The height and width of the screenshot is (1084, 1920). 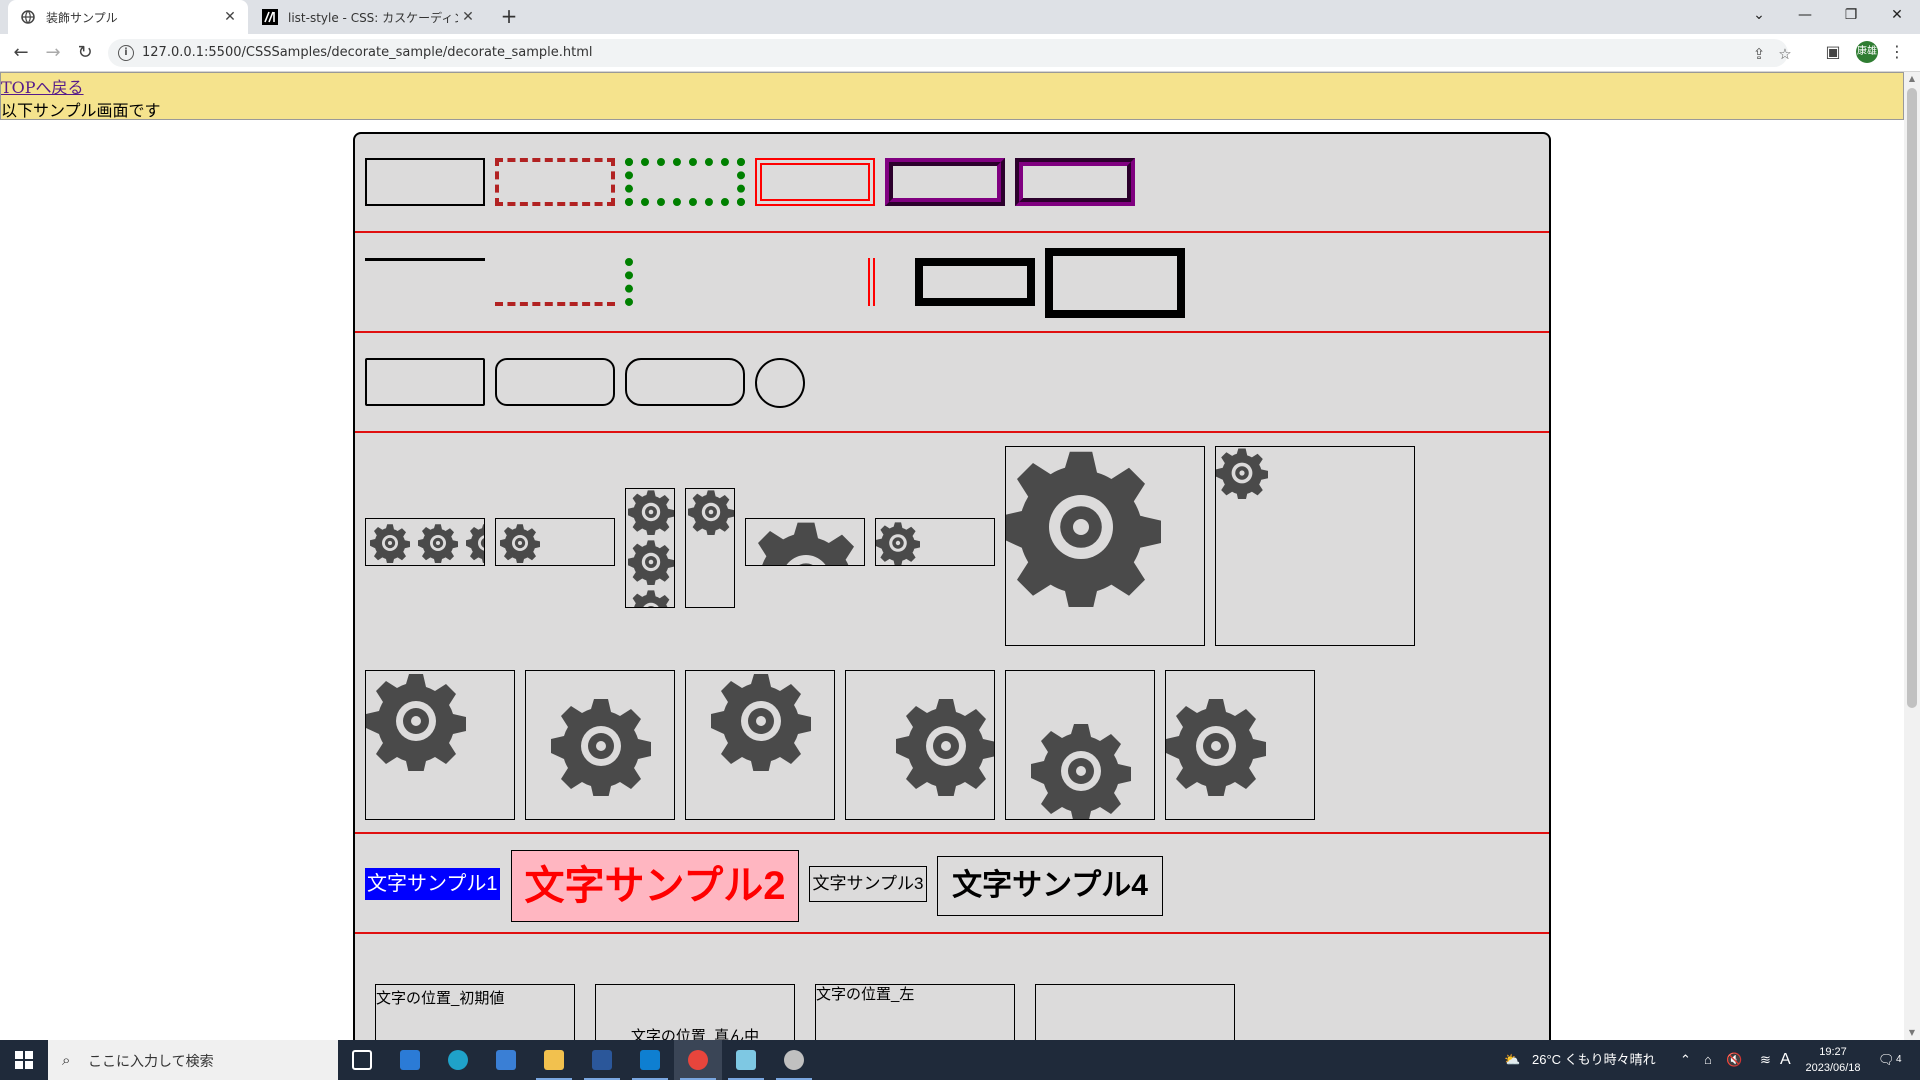 I want to click on text-position-center-label: 文字の位置_真ん中, so click(x=695, y=1034).